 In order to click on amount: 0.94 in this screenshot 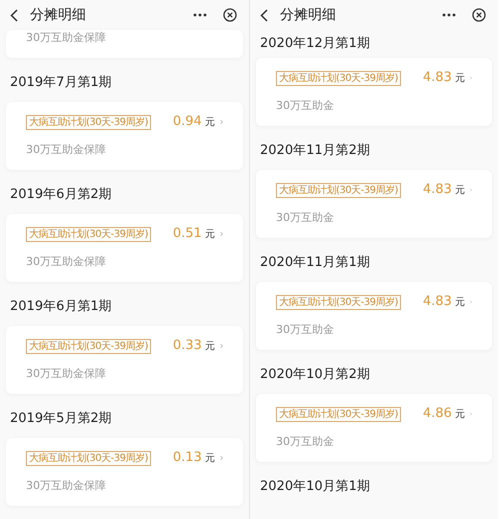, I will do `click(187, 122)`.